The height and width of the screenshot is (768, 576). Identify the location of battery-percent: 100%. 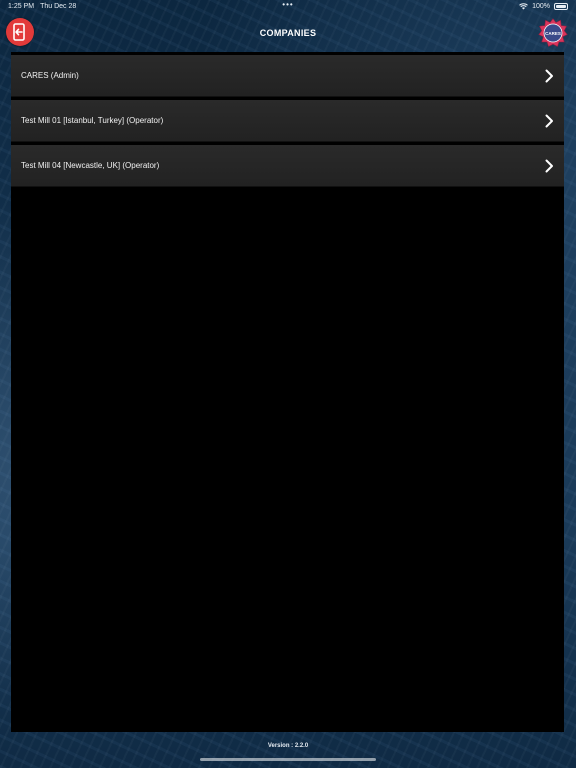
(541, 6).